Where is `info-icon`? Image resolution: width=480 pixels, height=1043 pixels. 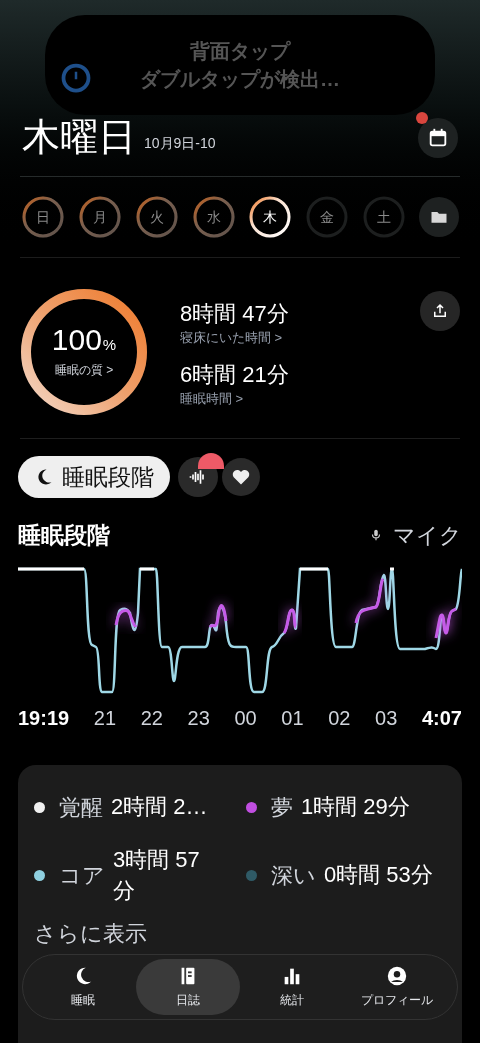 info-icon is located at coordinates (76, 78).